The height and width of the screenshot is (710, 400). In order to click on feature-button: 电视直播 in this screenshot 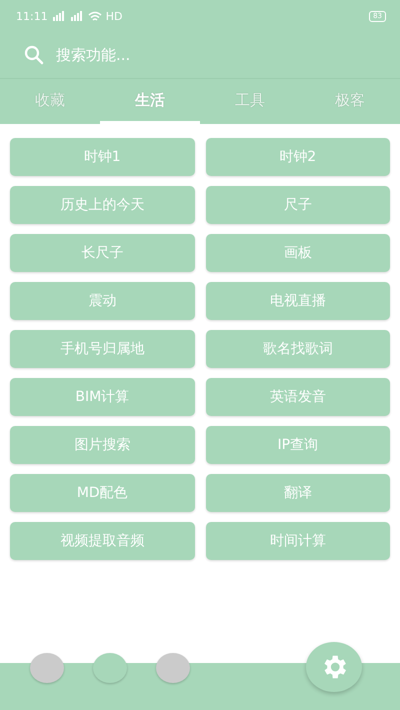, I will do `click(298, 301)`.